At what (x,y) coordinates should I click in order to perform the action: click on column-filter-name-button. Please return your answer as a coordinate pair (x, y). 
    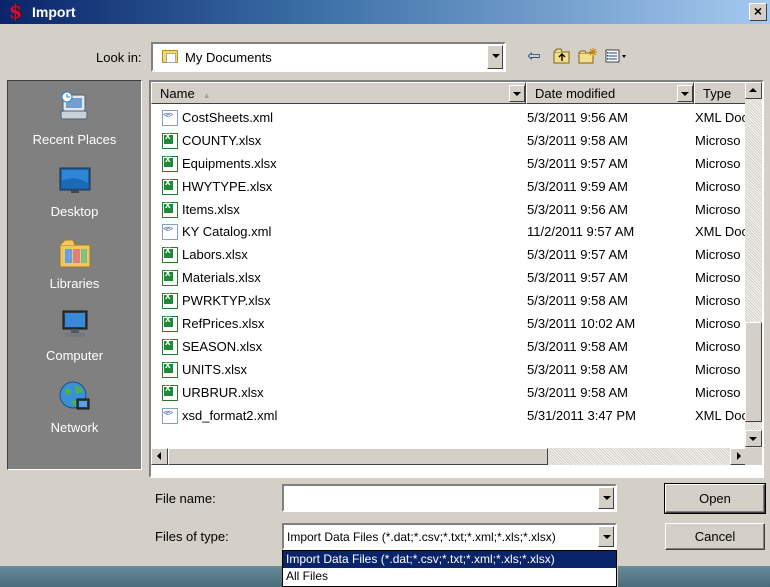
    Looking at the image, I should click on (517, 93).